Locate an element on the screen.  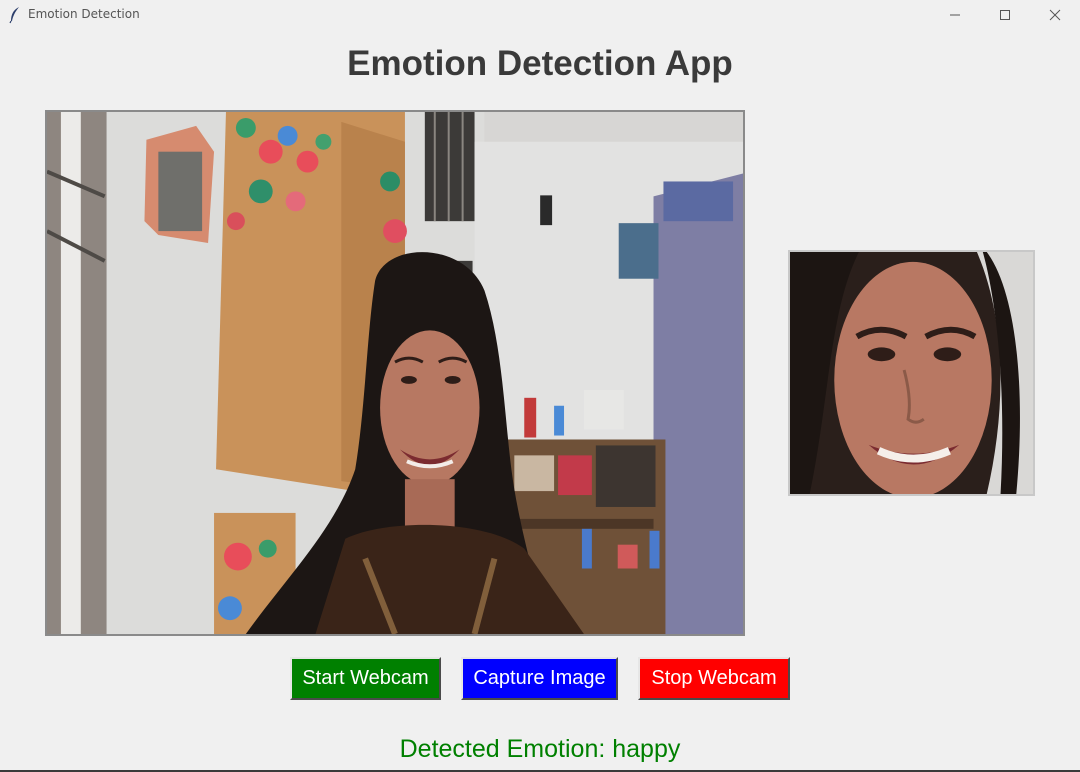
start-webcam-button: Start Webcam is located at coordinates (365, 678).